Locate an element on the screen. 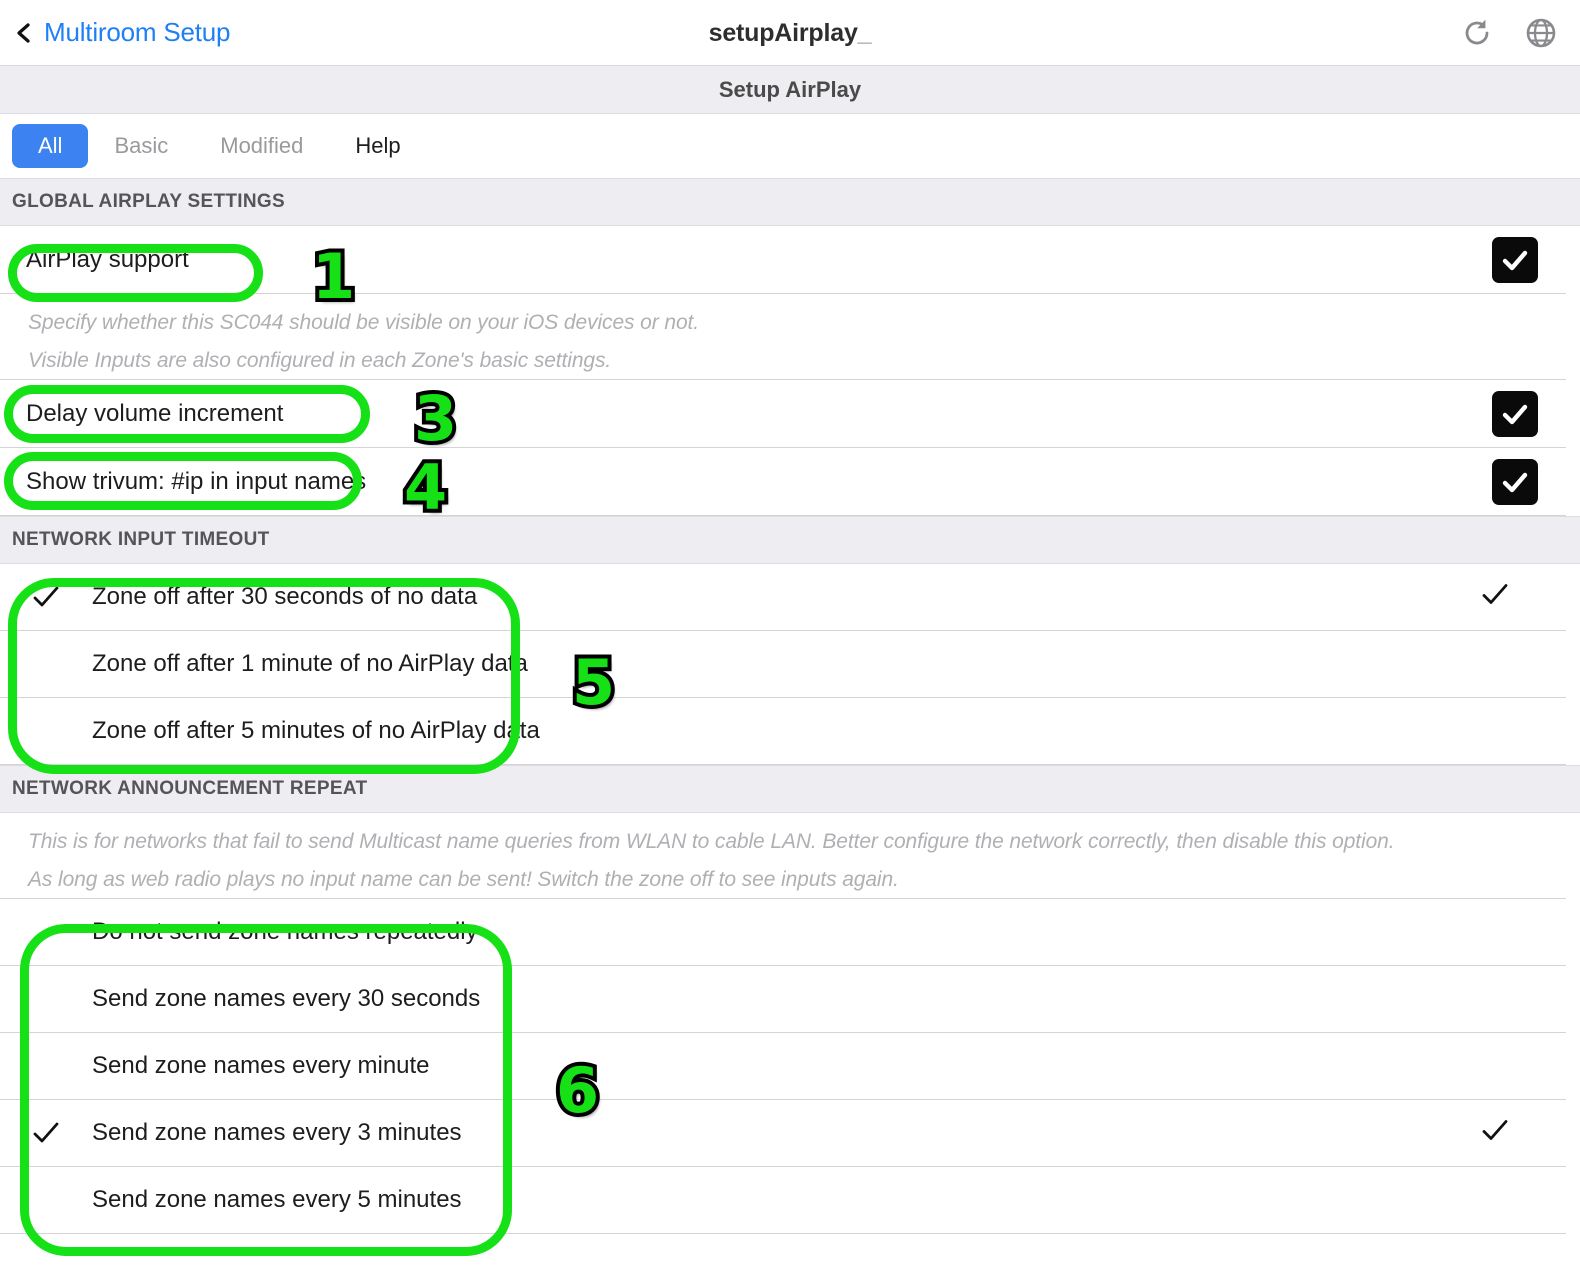 The image size is (1580, 1271). subtitle-band: Setup AirPlay is located at coordinates (790, 90).